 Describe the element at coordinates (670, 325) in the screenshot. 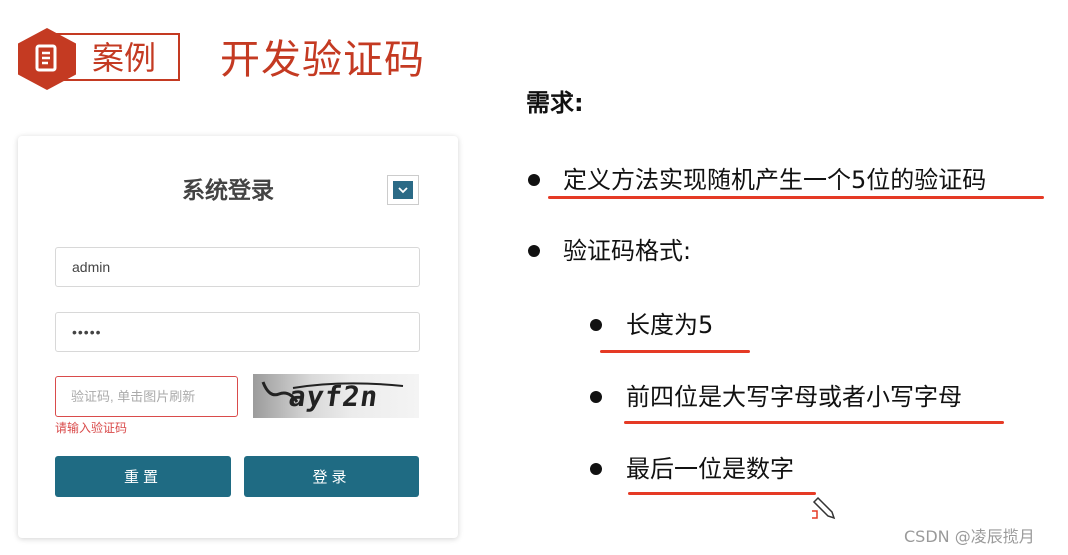

I see `sub-requirement-item: 长度为5` at that location.